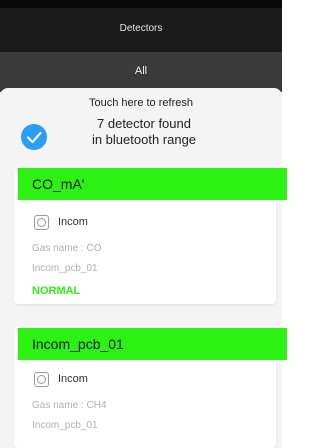  Describe the element at coordinates (144, 123) in the screenshot. I see `detector-count-line1: 7 detector found` at that location.